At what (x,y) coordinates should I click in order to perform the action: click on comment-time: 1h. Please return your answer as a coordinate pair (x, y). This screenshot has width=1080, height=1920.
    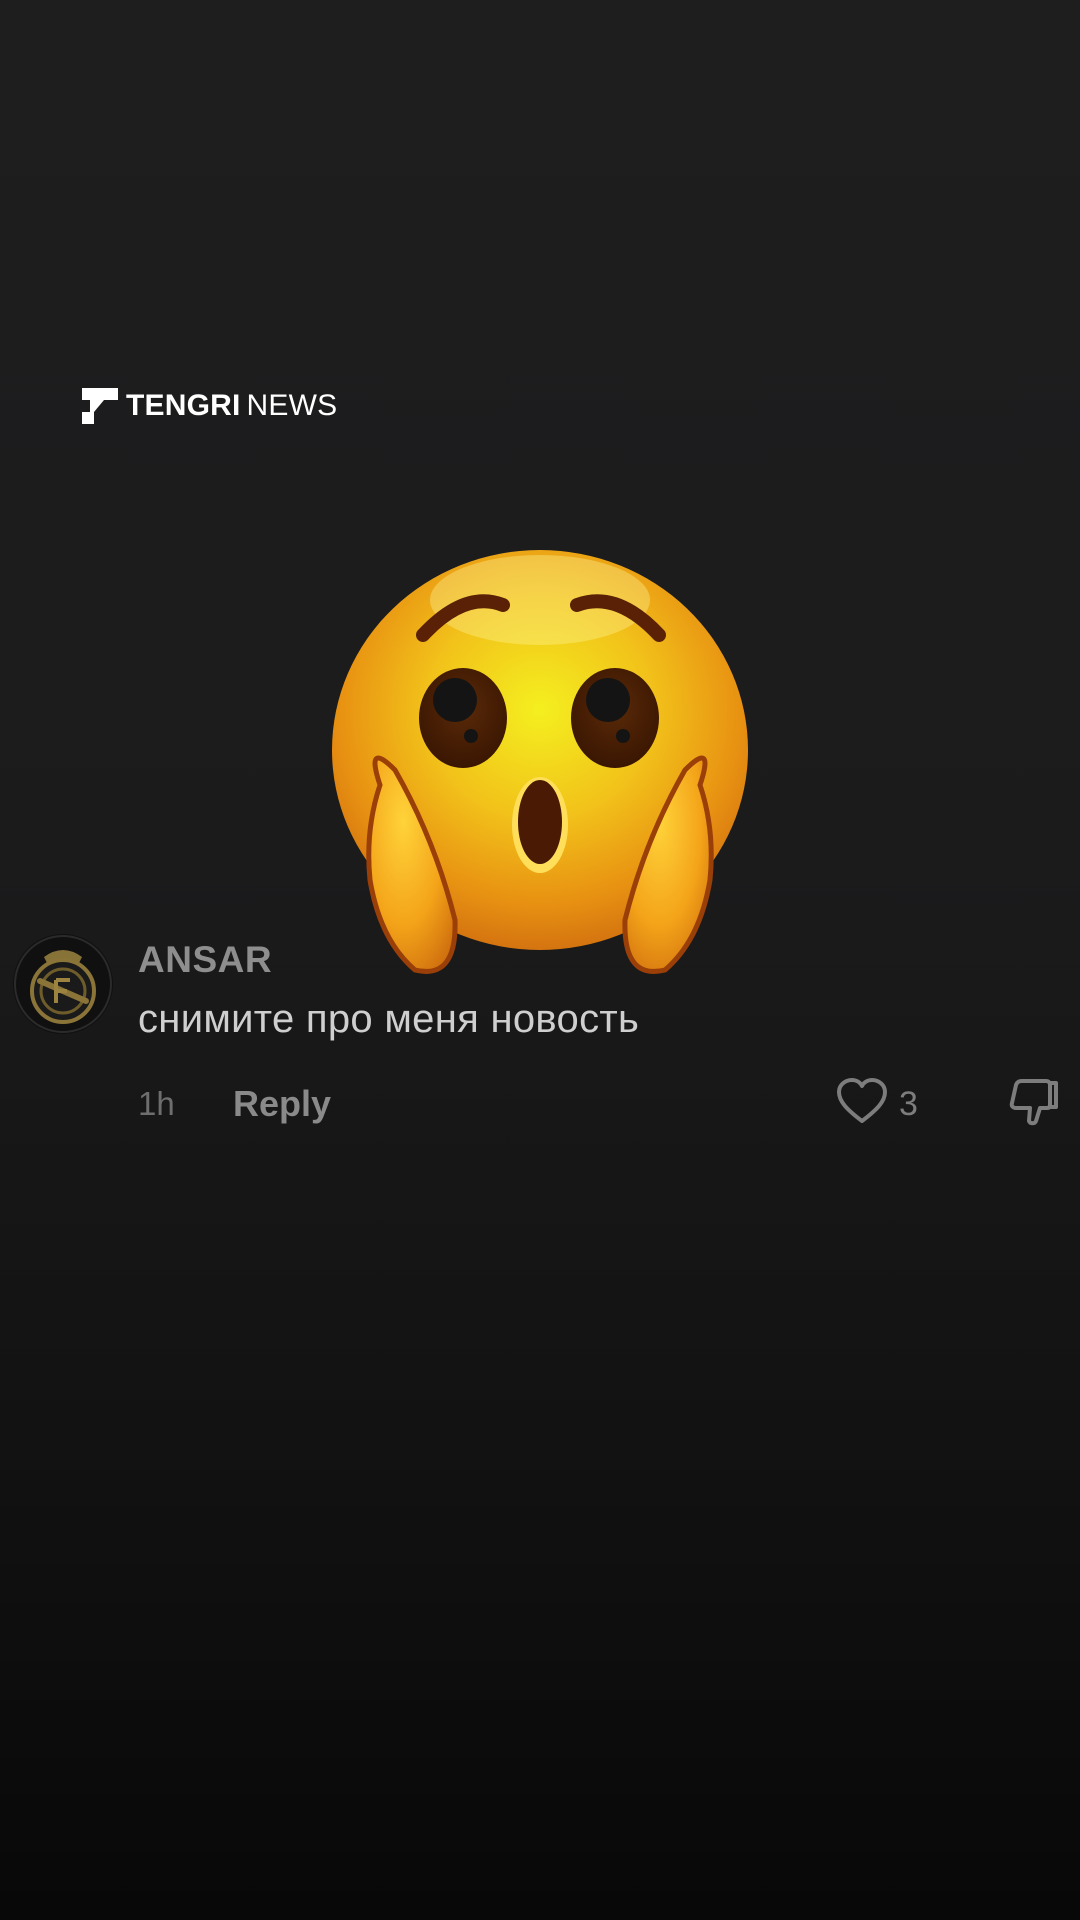
    Looking at the image, I should click on (156, 1103).